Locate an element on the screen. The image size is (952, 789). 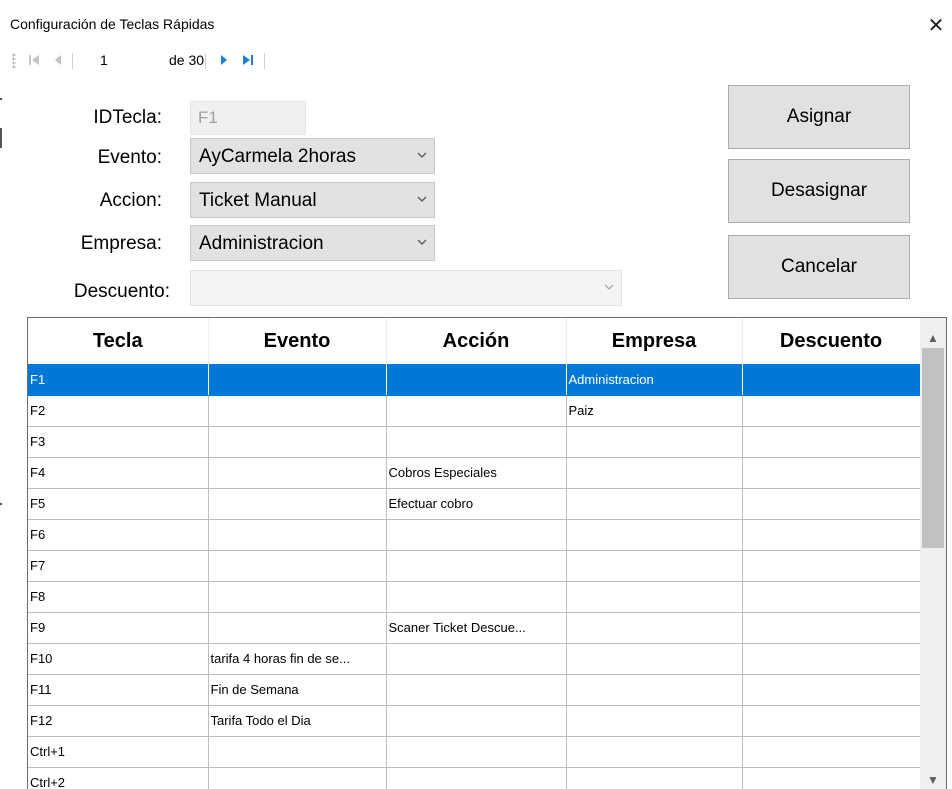
table-cell: F4 is located at coordinates (118, 473).